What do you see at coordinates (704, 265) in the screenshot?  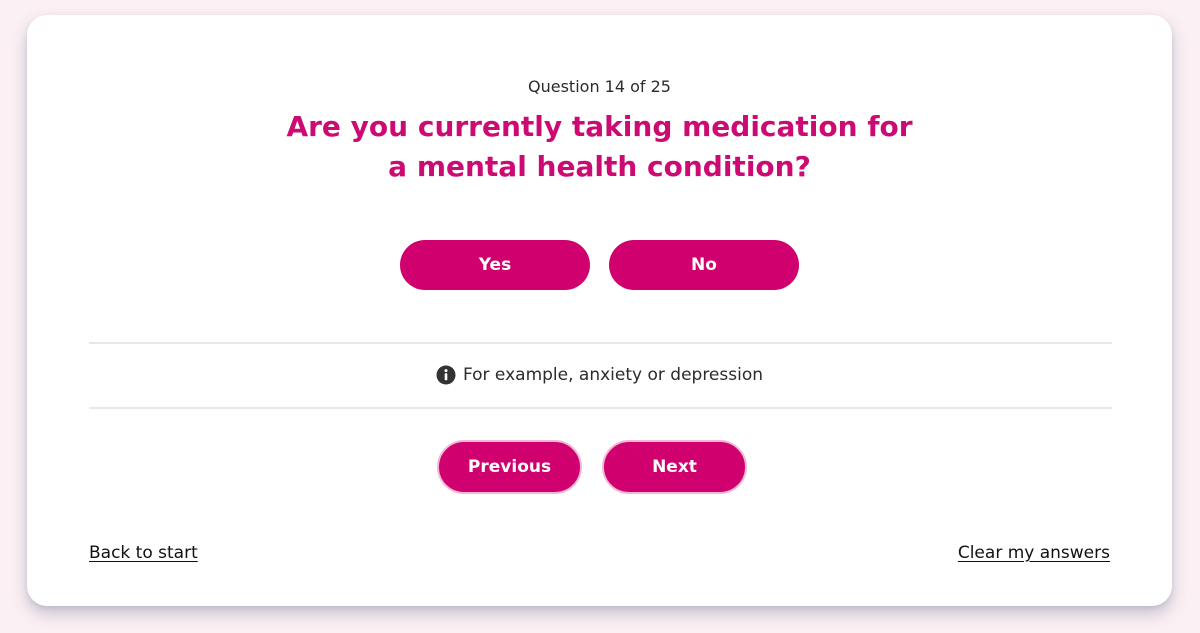 I see `no-button: No` at bounding box center [704, 265].